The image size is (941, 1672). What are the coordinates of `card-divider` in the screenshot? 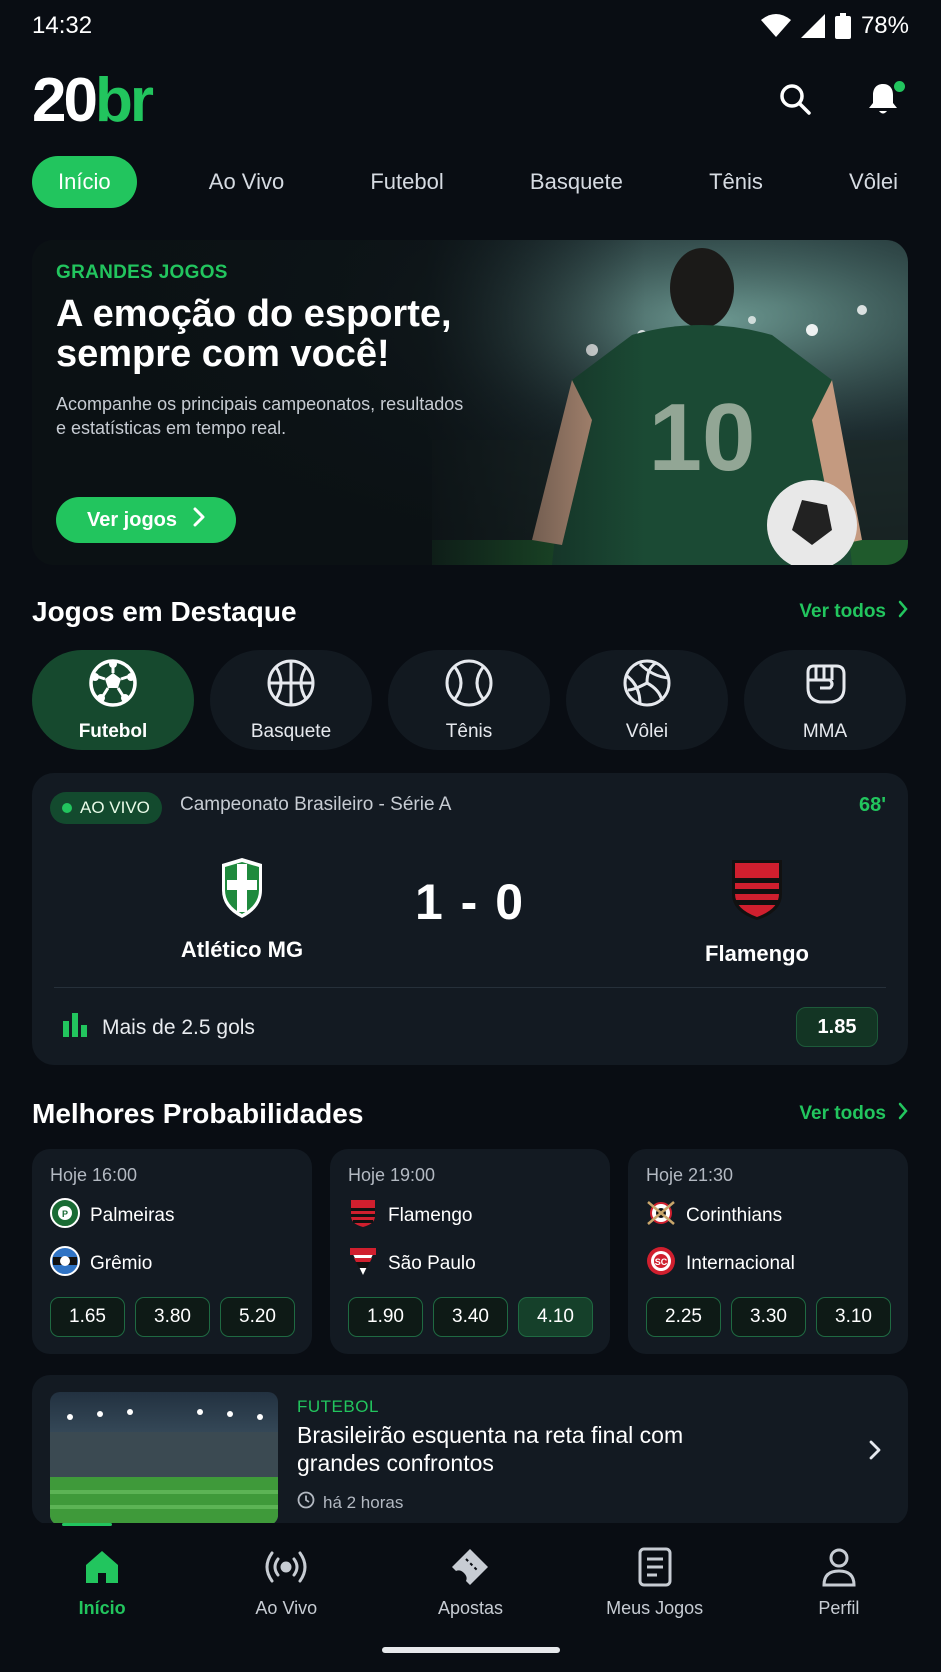 It's located at (470, 987).